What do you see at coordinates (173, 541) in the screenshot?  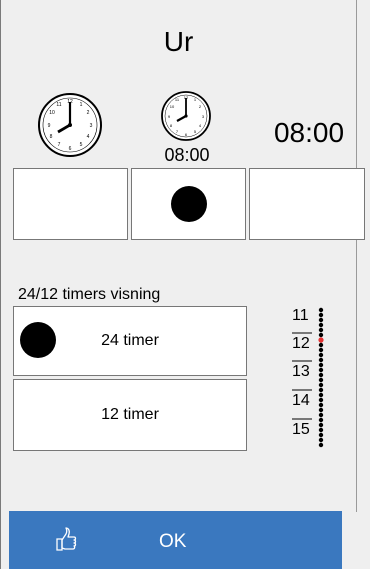 I see `ok-label: OK` at bounding box center [173, 541].